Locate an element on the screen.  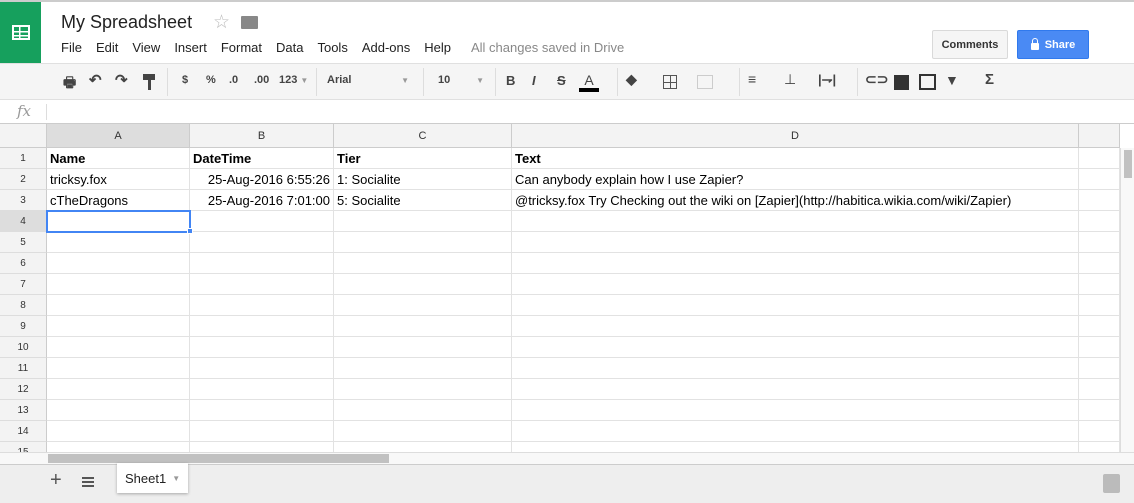
sheets-logo is located at coordinates (20, 32).